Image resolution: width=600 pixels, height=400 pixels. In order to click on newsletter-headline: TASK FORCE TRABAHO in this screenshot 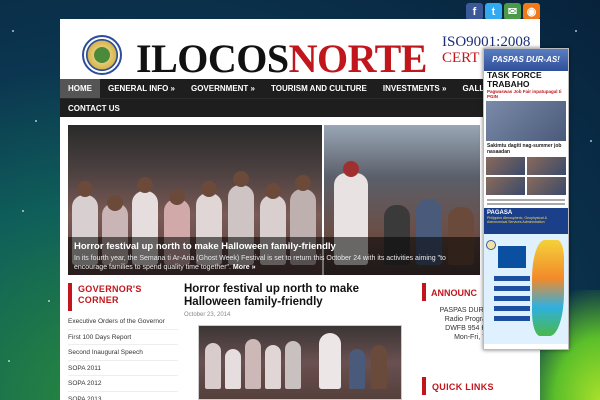, I will do `click(514, 79)`.